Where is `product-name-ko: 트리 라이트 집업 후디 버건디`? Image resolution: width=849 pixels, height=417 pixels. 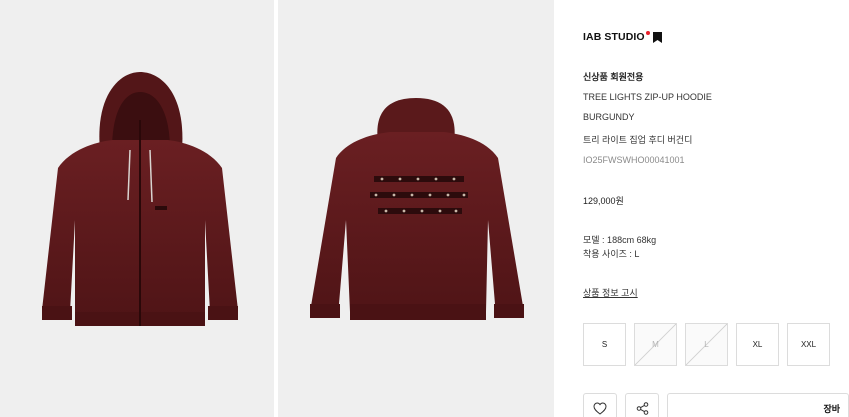
product-name-ko: 트리 라이트 집업 후디 버건디 is located at coordinates (638, 140).